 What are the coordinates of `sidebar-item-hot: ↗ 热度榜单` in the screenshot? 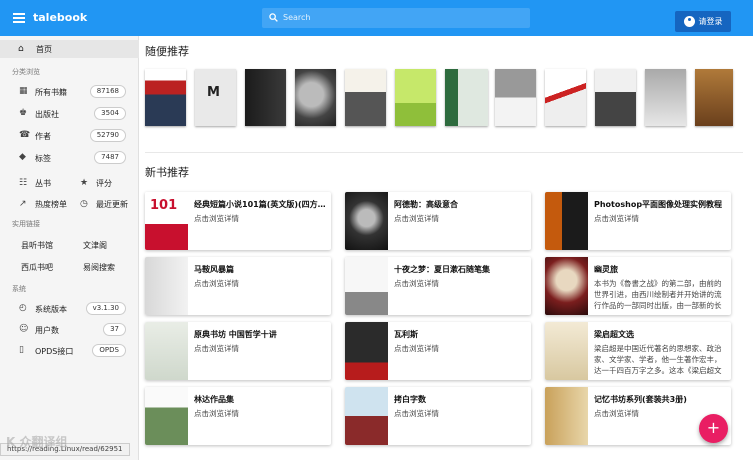 It's located at (49, 204).